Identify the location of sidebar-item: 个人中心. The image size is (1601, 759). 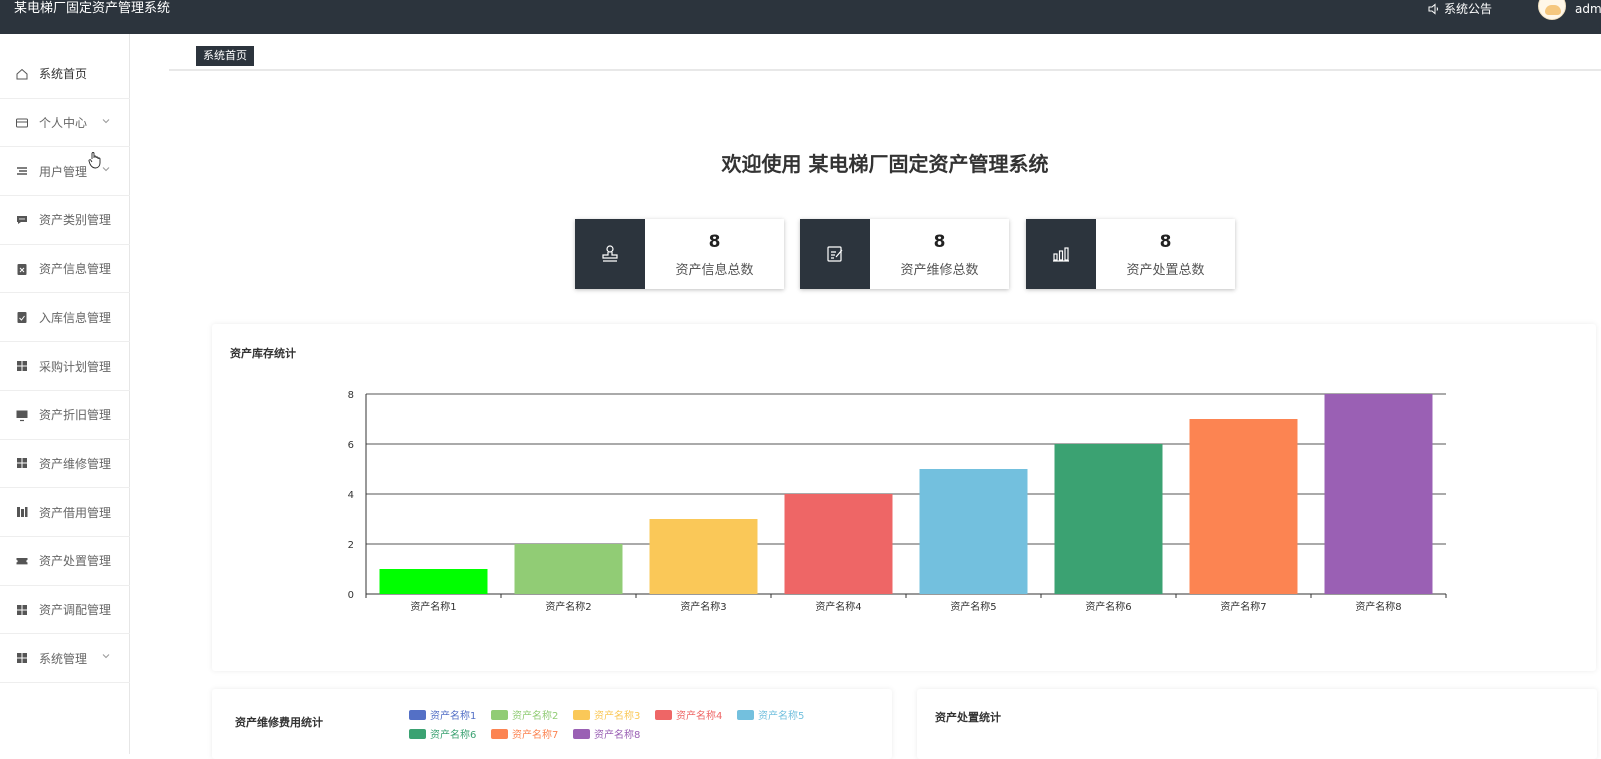
(65, 123).